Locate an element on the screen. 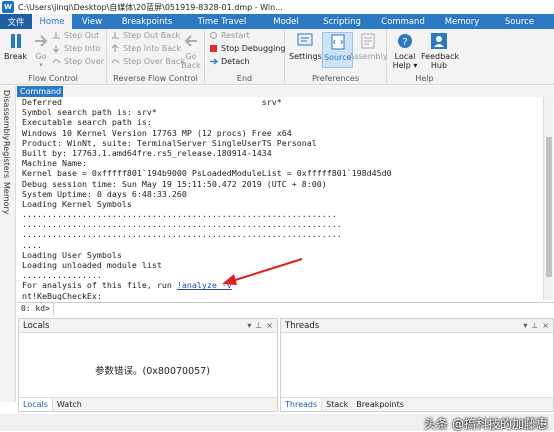  threads-pane-title: Threads is located at coordinates (302, 325).